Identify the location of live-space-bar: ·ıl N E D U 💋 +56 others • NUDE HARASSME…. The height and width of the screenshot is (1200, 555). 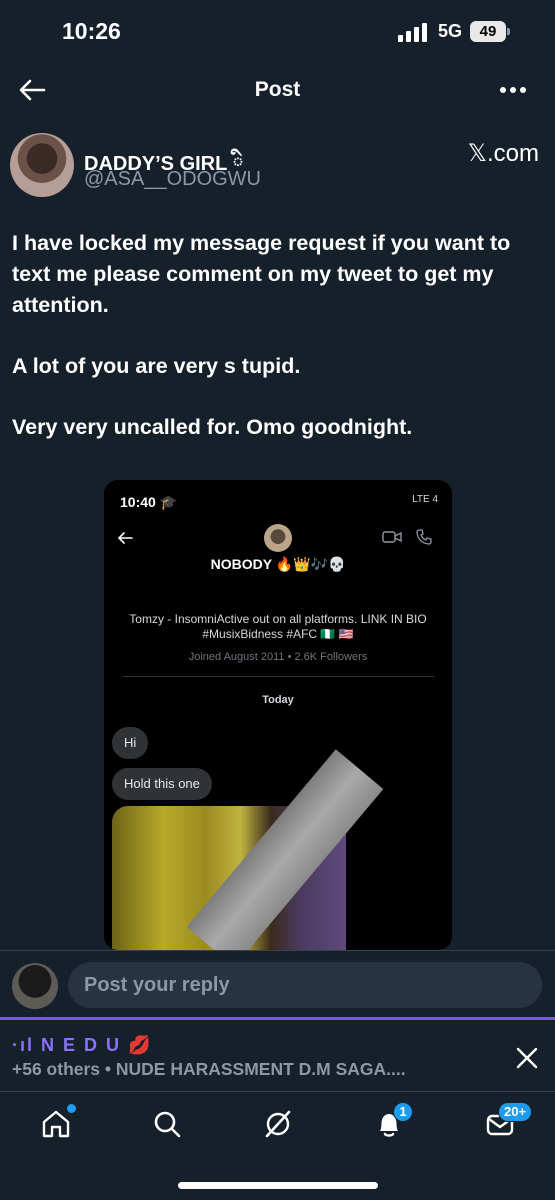
(277, 1054).